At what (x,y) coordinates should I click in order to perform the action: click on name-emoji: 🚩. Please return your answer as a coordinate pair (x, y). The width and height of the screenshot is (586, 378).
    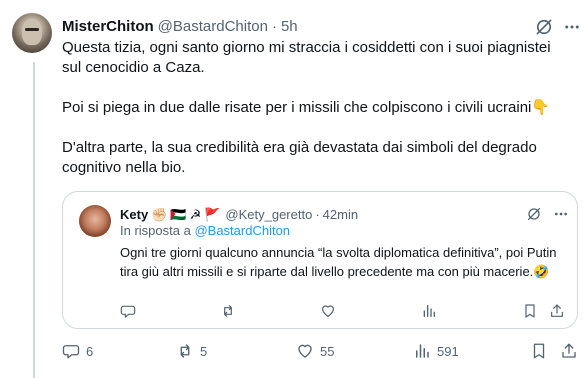
    Looking at the image, I should click on (212, 214).